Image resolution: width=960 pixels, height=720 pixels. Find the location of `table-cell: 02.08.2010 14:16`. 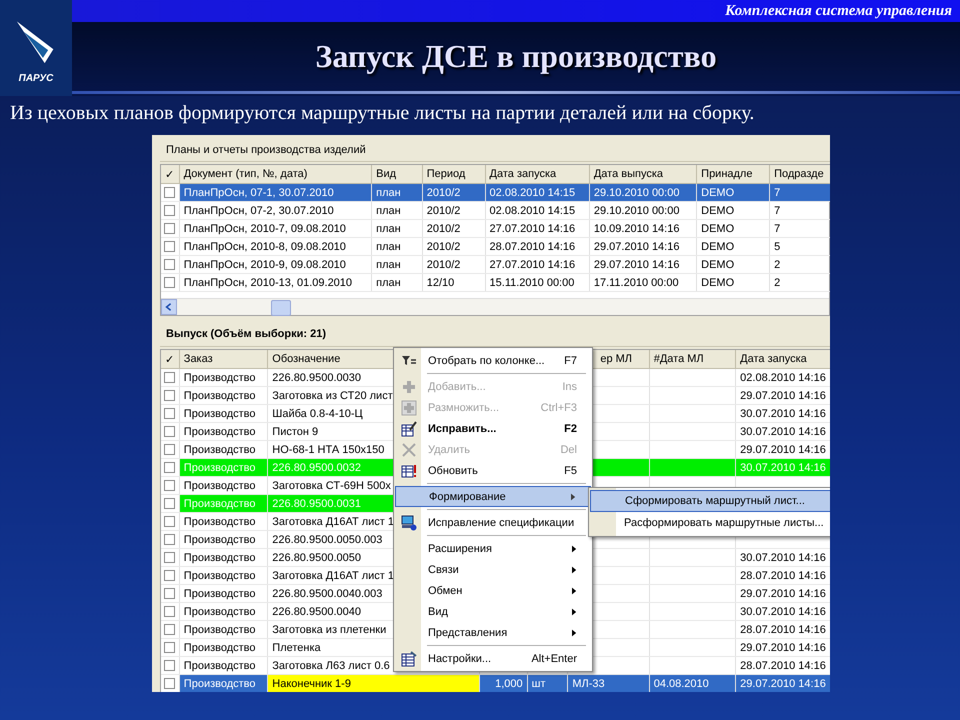

table-cell: 02.08.2010 14:16 is located at coordinates (783, 377).